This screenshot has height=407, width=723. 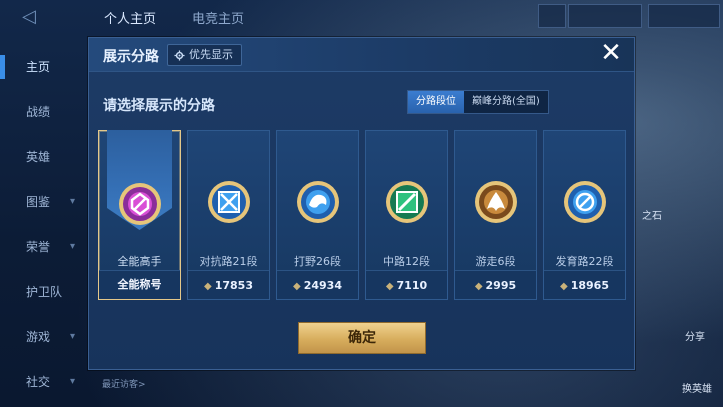 I want to click on lane-card-all-round: 全能高手 全能称号, so click(x=139, y=215).